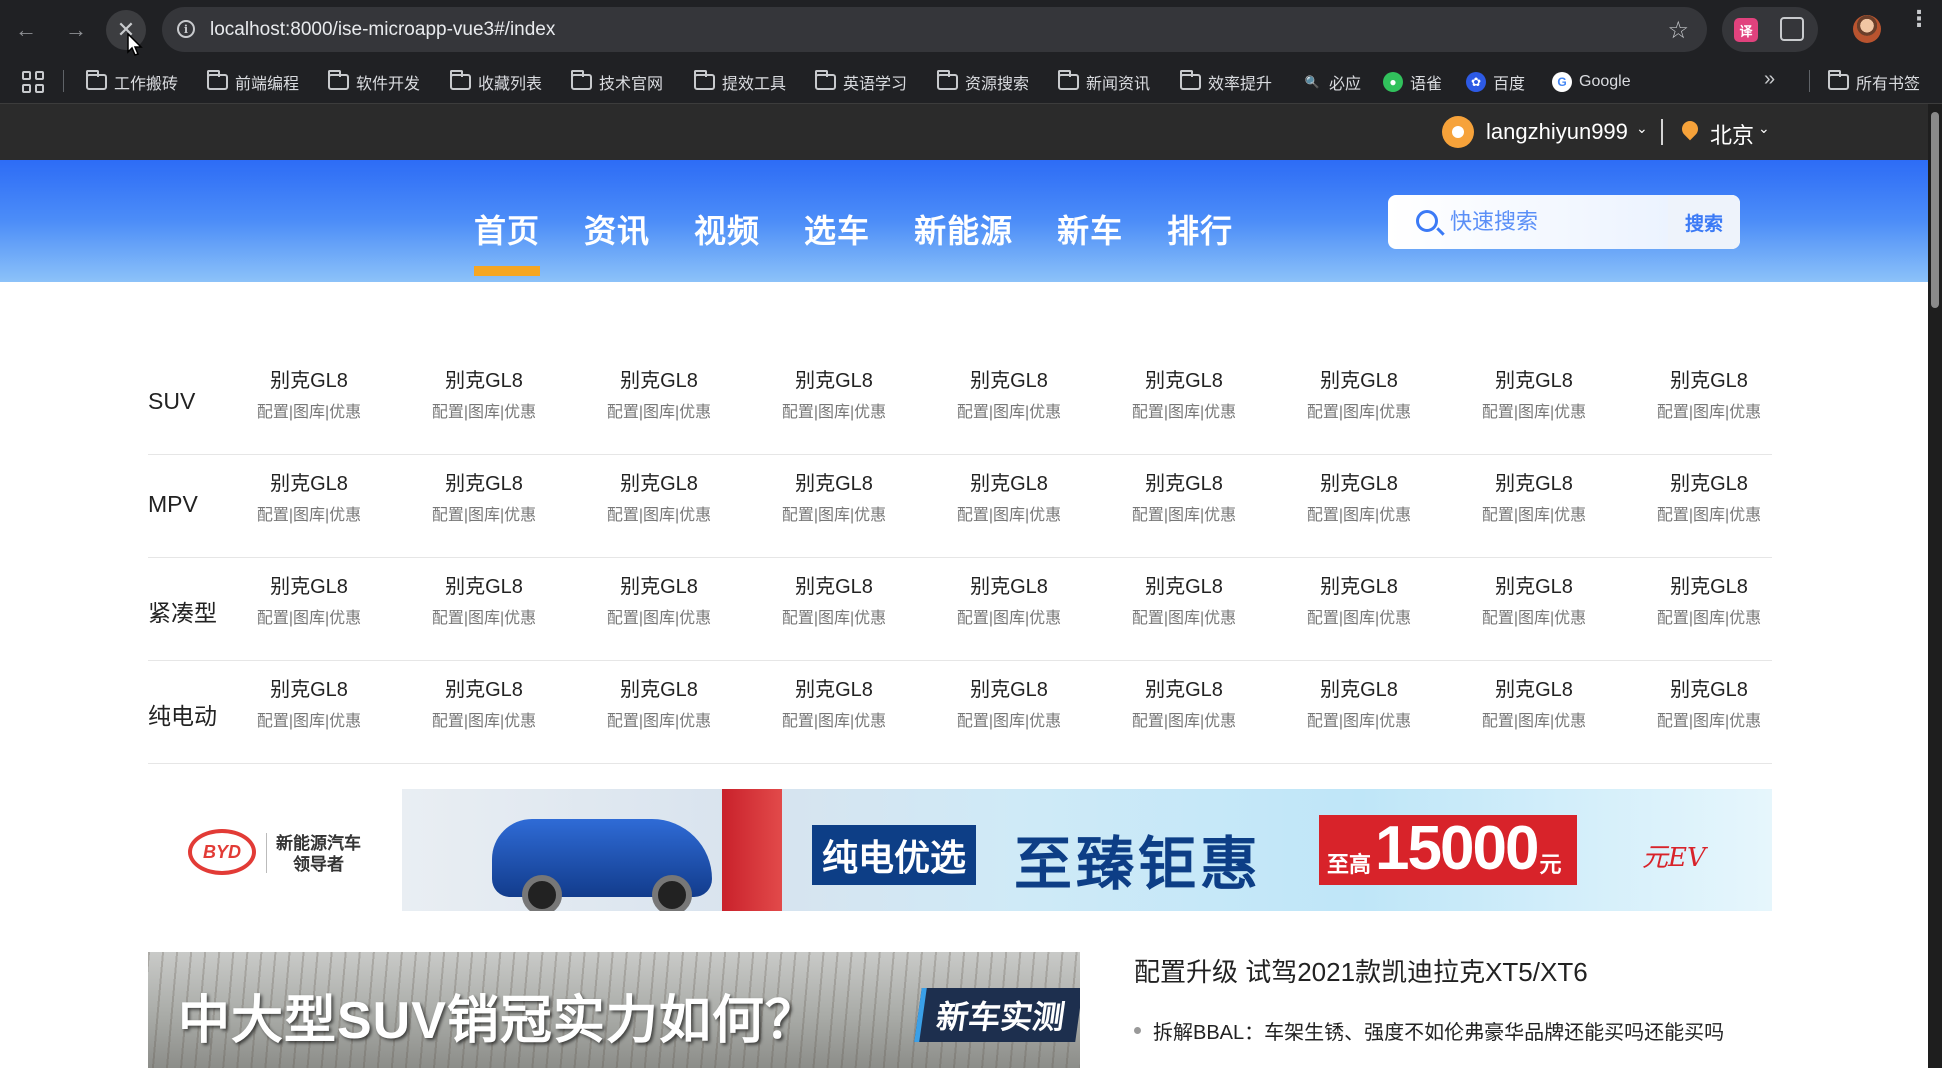 The width and height of the screenshot is (1942, 1068). Describe the element at coordinates (837, 229) in the screenshot. I see `nav-tab: 选车` at that location.